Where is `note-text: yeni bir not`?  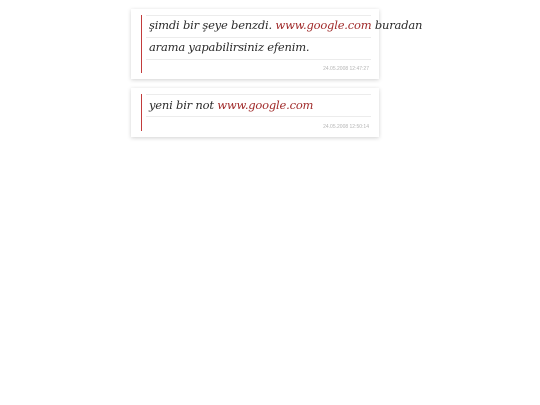
note-text: yeni bir not is located at coordinates (183, 105).